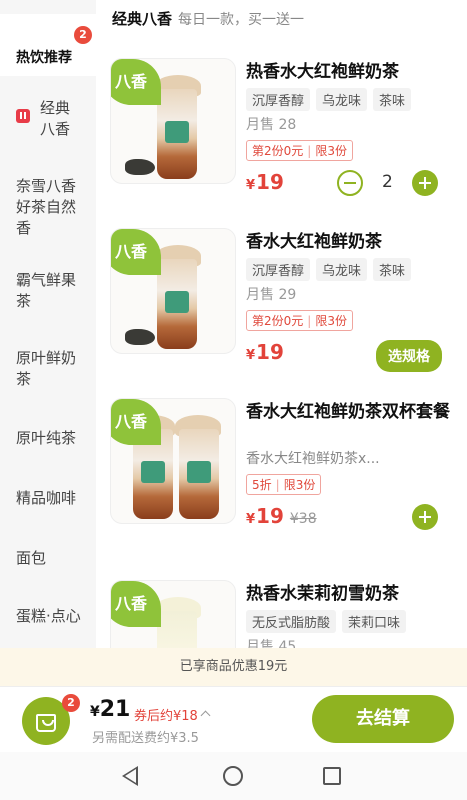  I want to click on cart-count-badge: 2, so click(71, 703).